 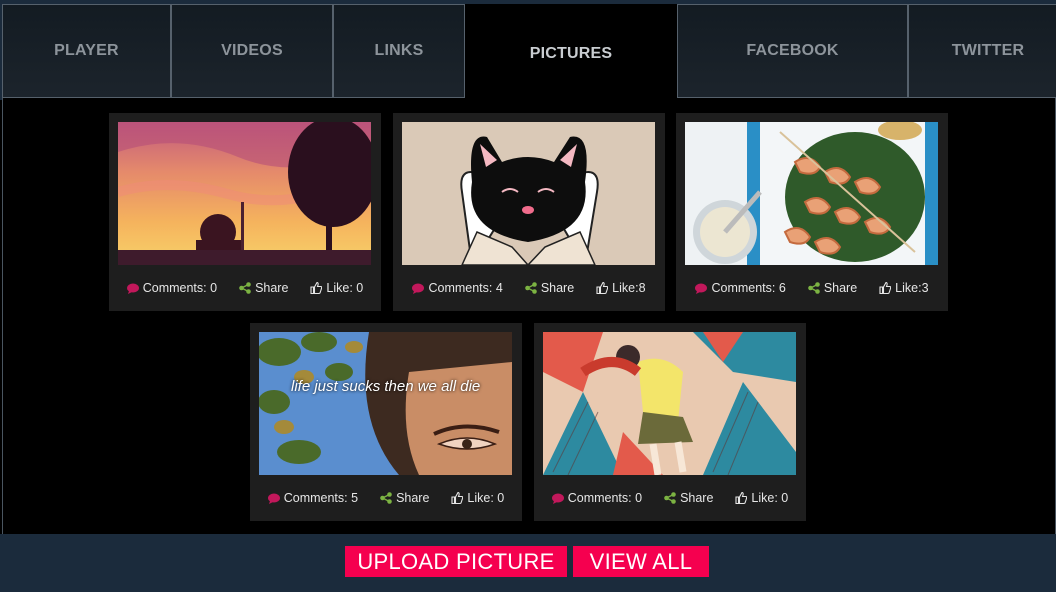 I want to click on tab-twitter: TWITTER, so click(x=982, y=51).